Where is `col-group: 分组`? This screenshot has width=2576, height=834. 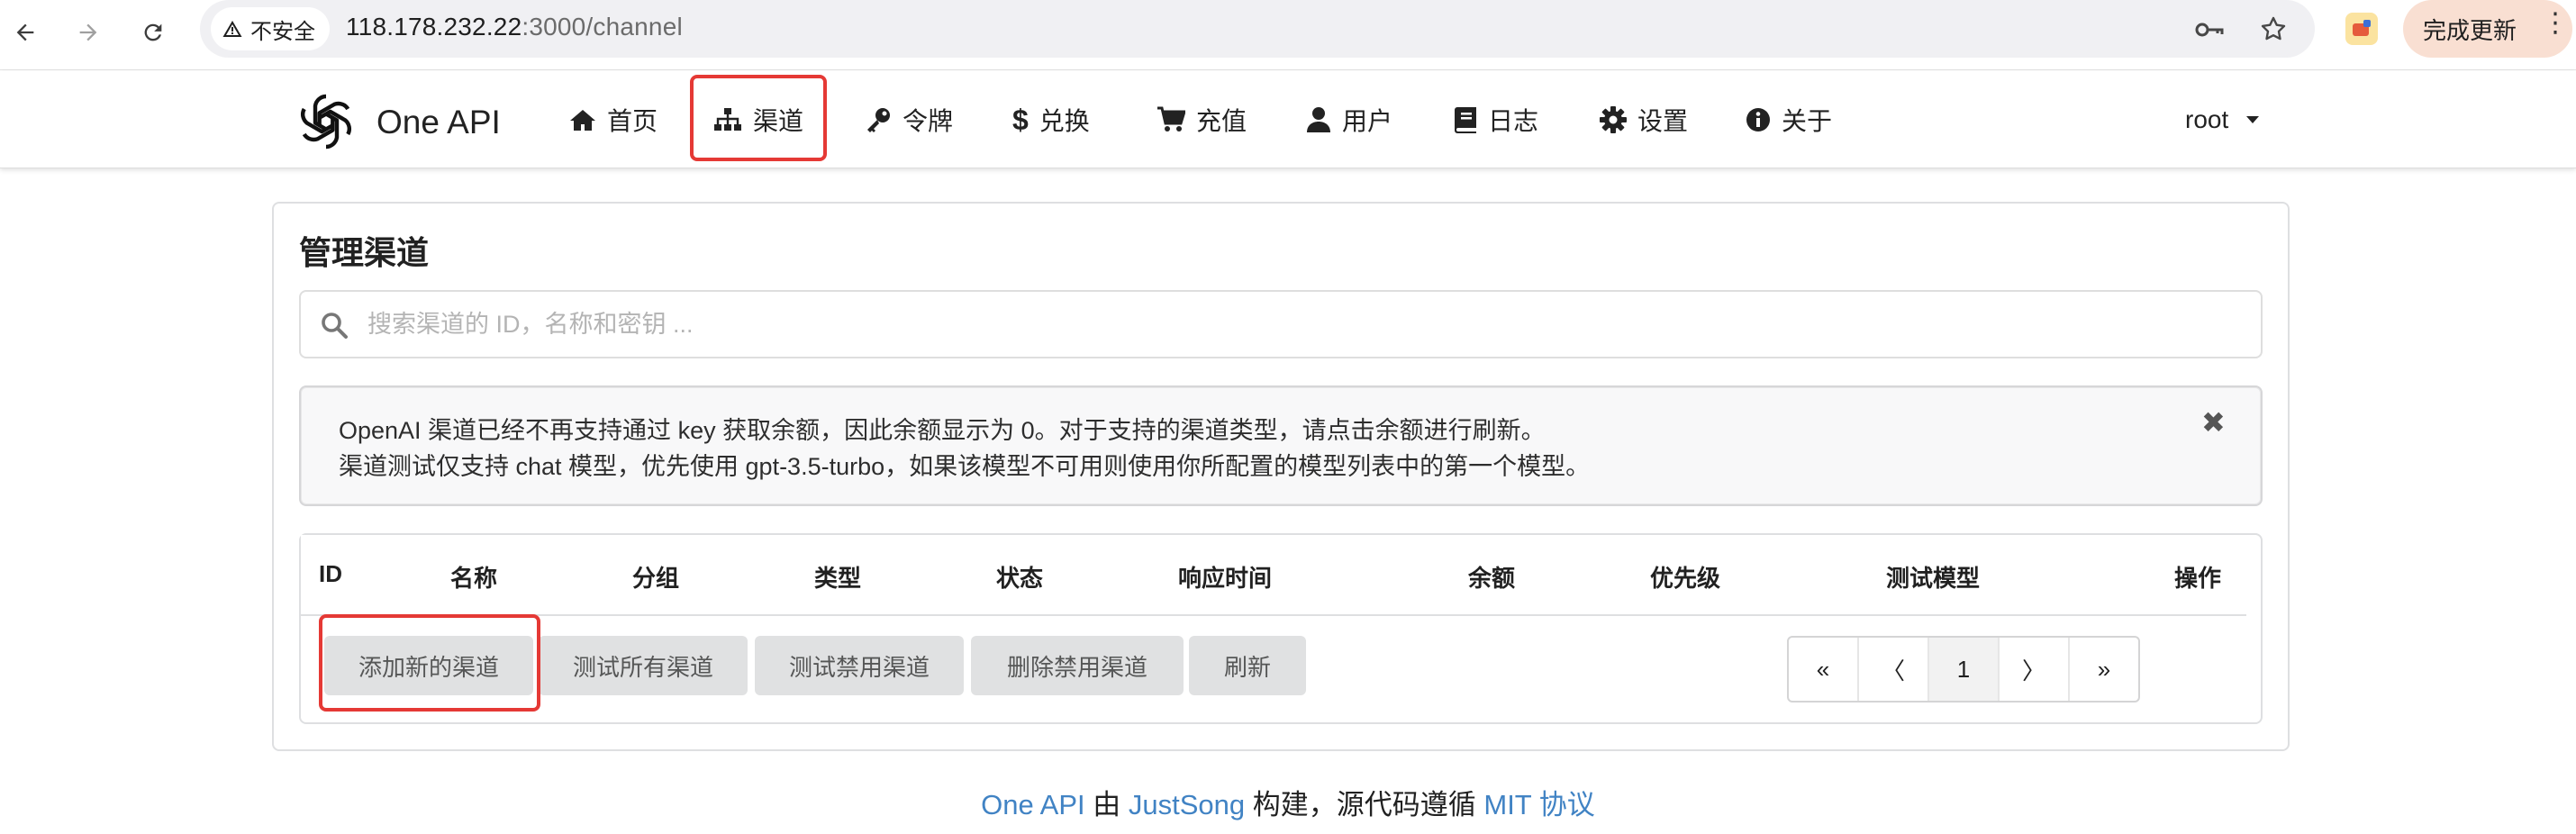
col-group: 分组 is located at coordinates (655, 577).